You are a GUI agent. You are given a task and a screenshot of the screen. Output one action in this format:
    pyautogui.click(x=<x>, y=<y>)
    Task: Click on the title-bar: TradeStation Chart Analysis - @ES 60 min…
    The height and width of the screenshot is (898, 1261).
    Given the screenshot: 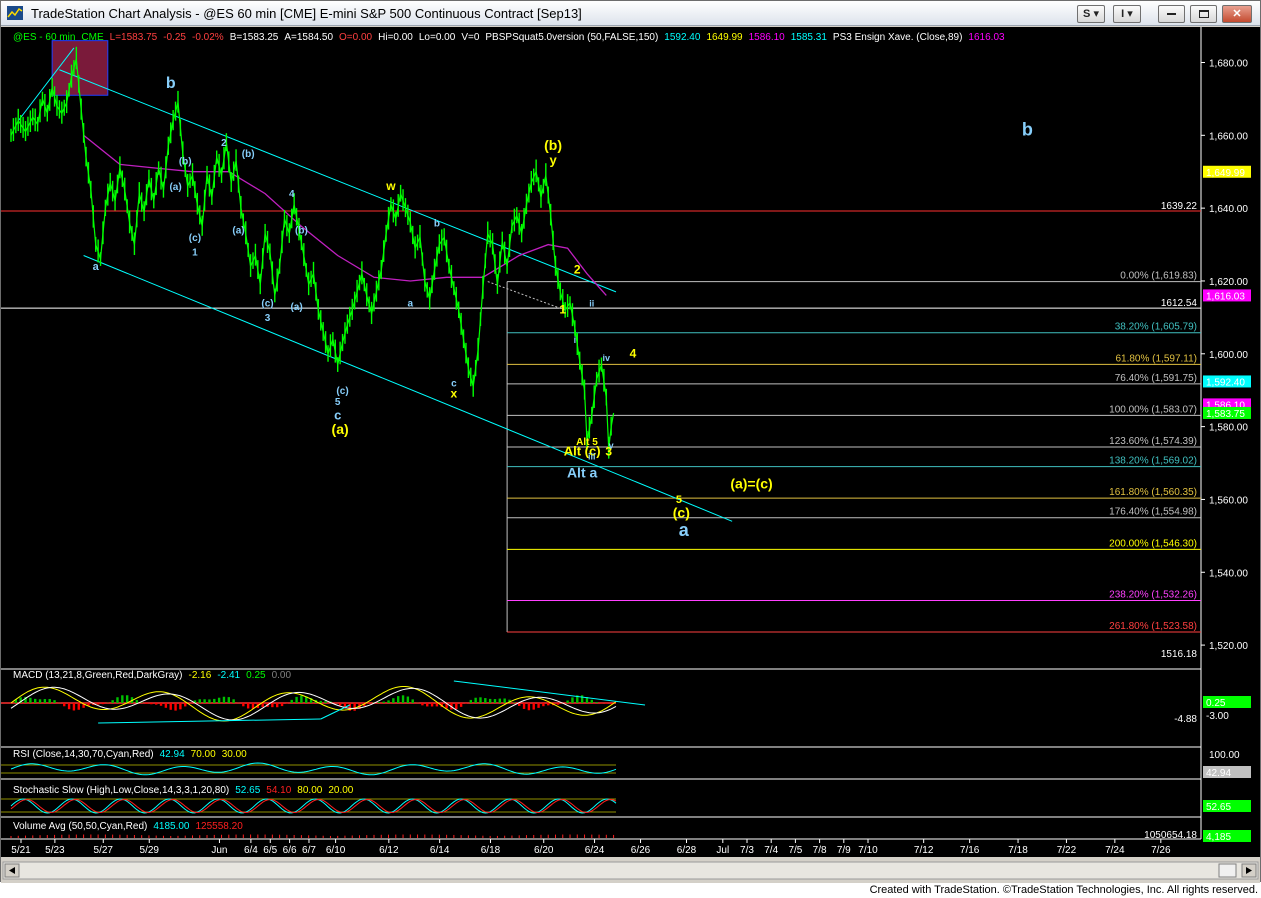 What is the action you would take?
    pyautogui.click(x=630, y=13)
    